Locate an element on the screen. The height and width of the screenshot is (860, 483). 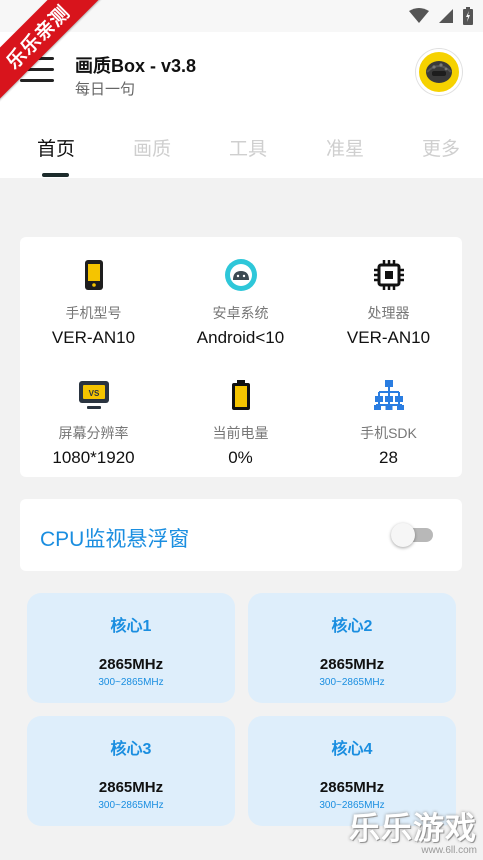
info-label: 当前电量 is located at coordinates (240, 433).